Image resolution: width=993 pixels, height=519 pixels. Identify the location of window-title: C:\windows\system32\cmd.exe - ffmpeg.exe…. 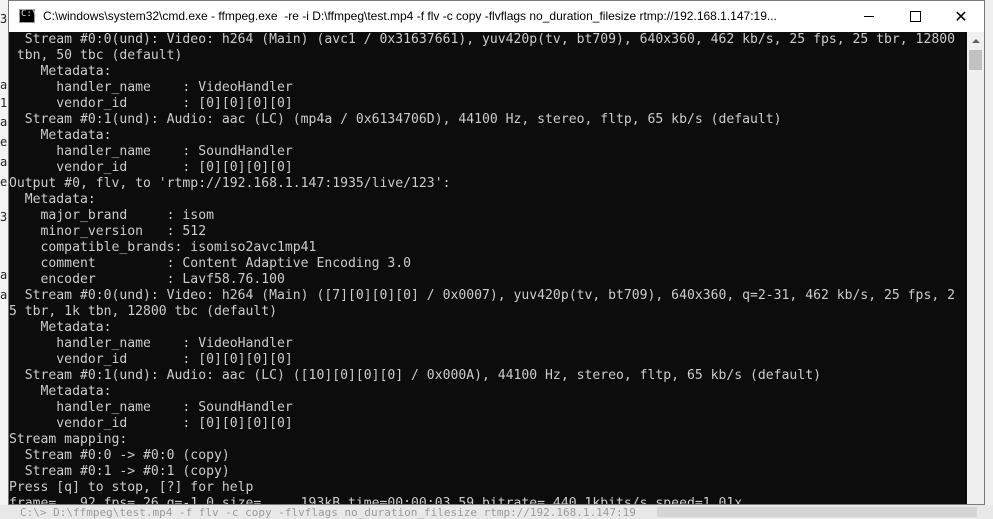
(410, 16).